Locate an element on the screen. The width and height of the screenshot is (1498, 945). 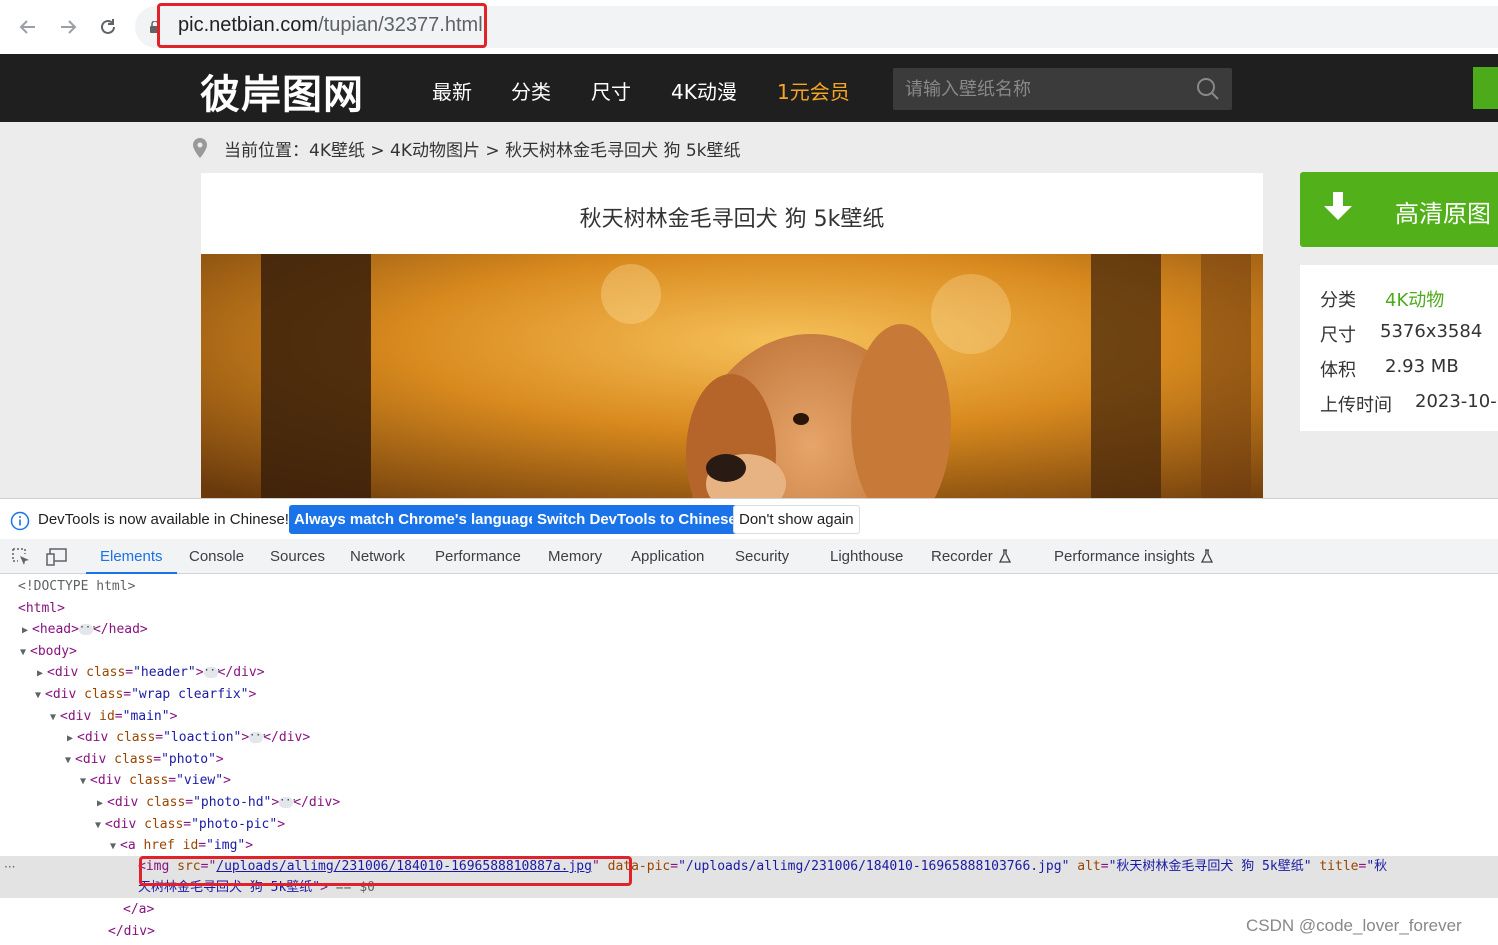
dom-node-html: <html> is located at coordinates (749, 608).